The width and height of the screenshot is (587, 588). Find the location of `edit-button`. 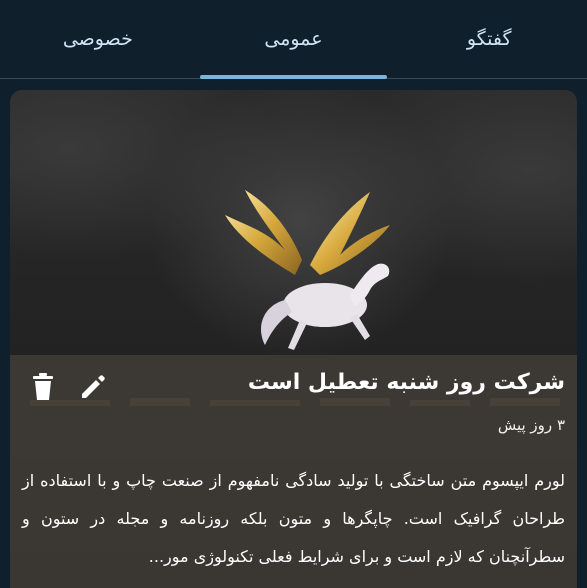

edit-button is located at coordinates (93, 387).